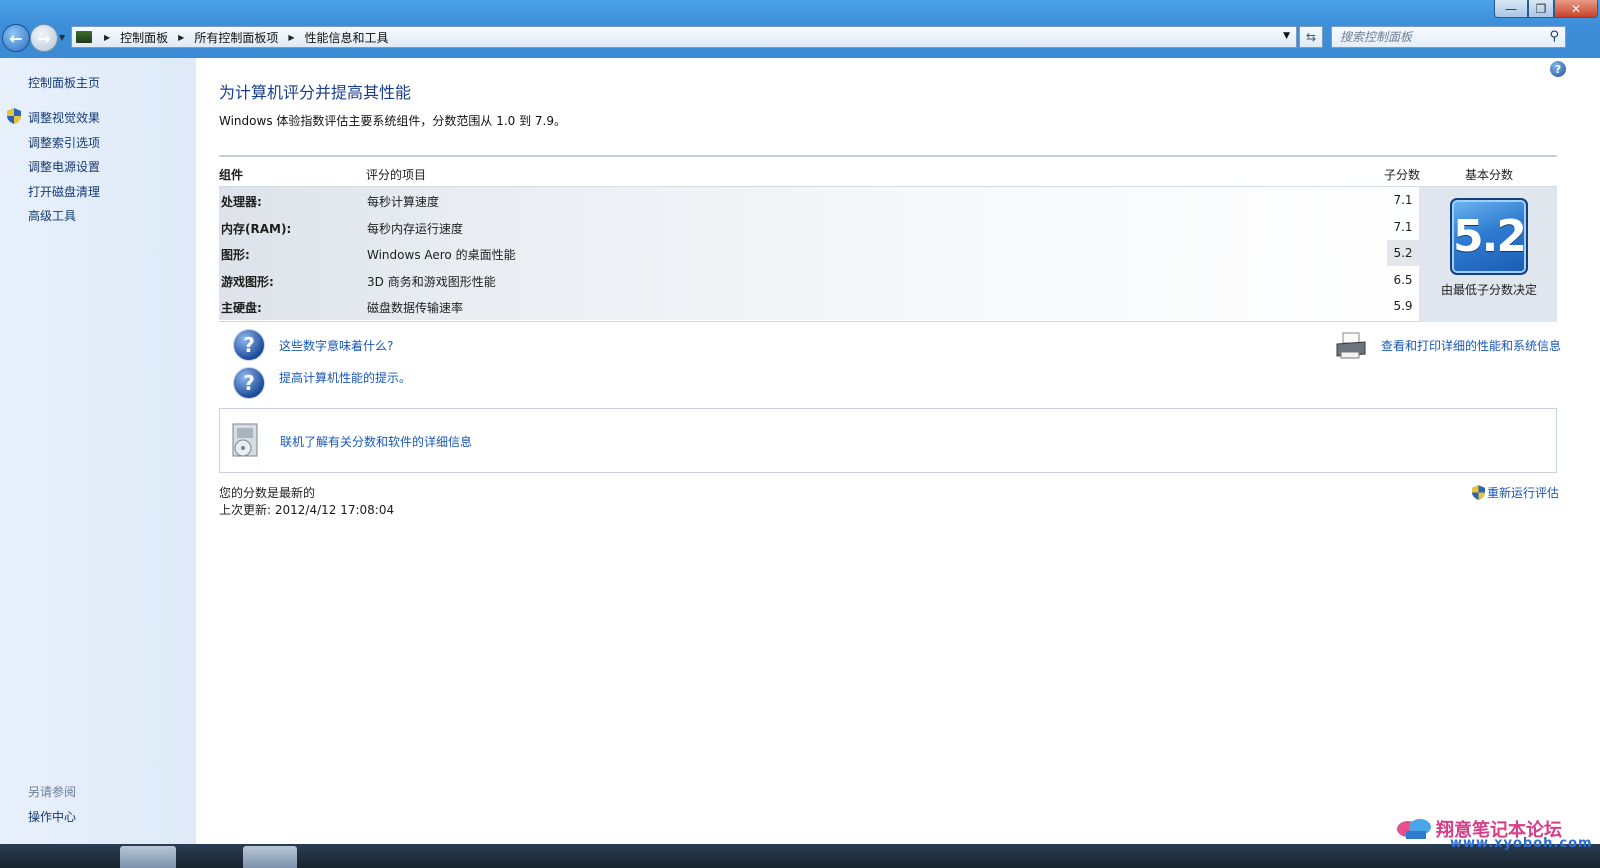 The image size is (1600, 868). Describe the element at coordinates (1488, 290) in the screenshot. I see `base-score-note: 由最低子分数决定` at that location.